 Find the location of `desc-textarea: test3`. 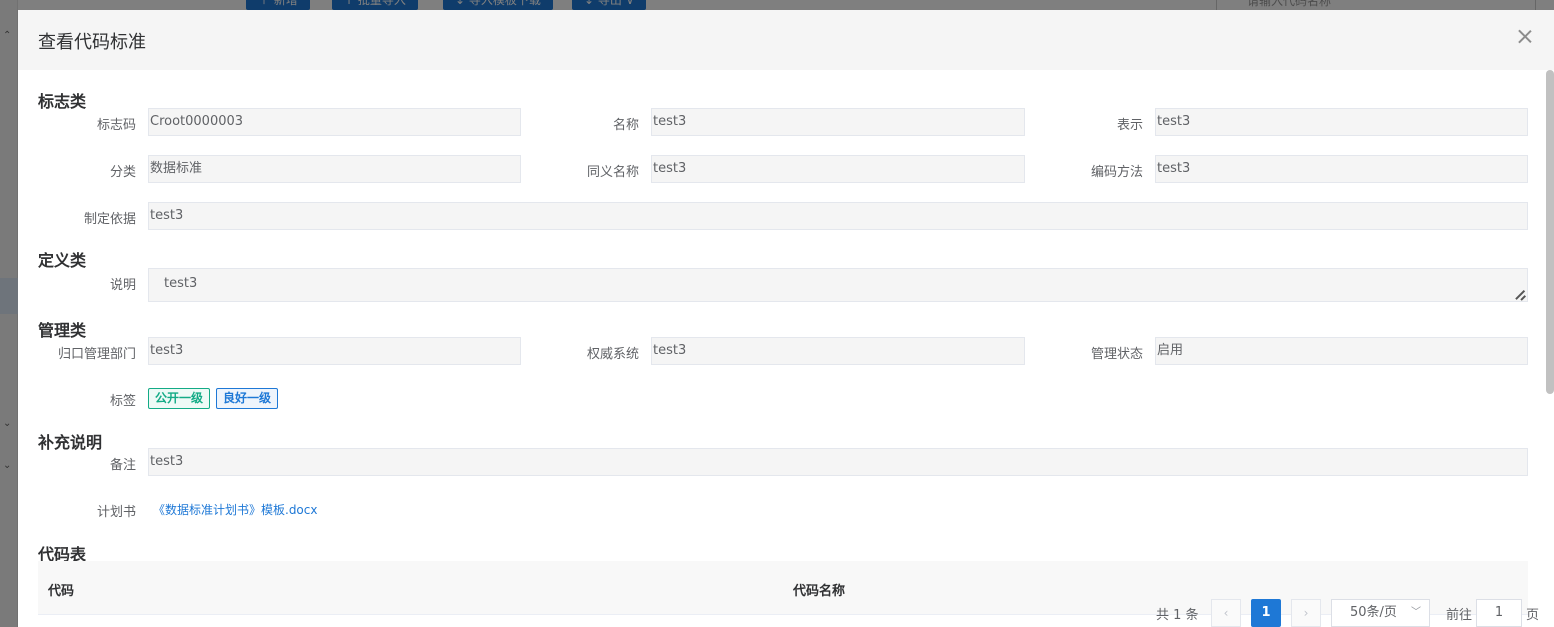

desc-textarea: test3 is located at coordinates (838, 285).